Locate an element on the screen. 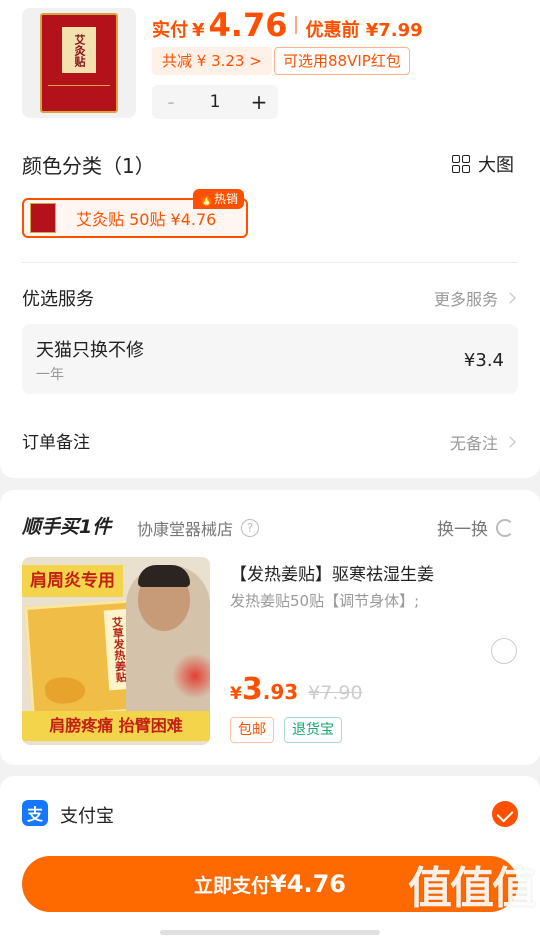 This screenshot has height=936, width=540. big-image-label: 大图 is located at coordinates (496, 165).